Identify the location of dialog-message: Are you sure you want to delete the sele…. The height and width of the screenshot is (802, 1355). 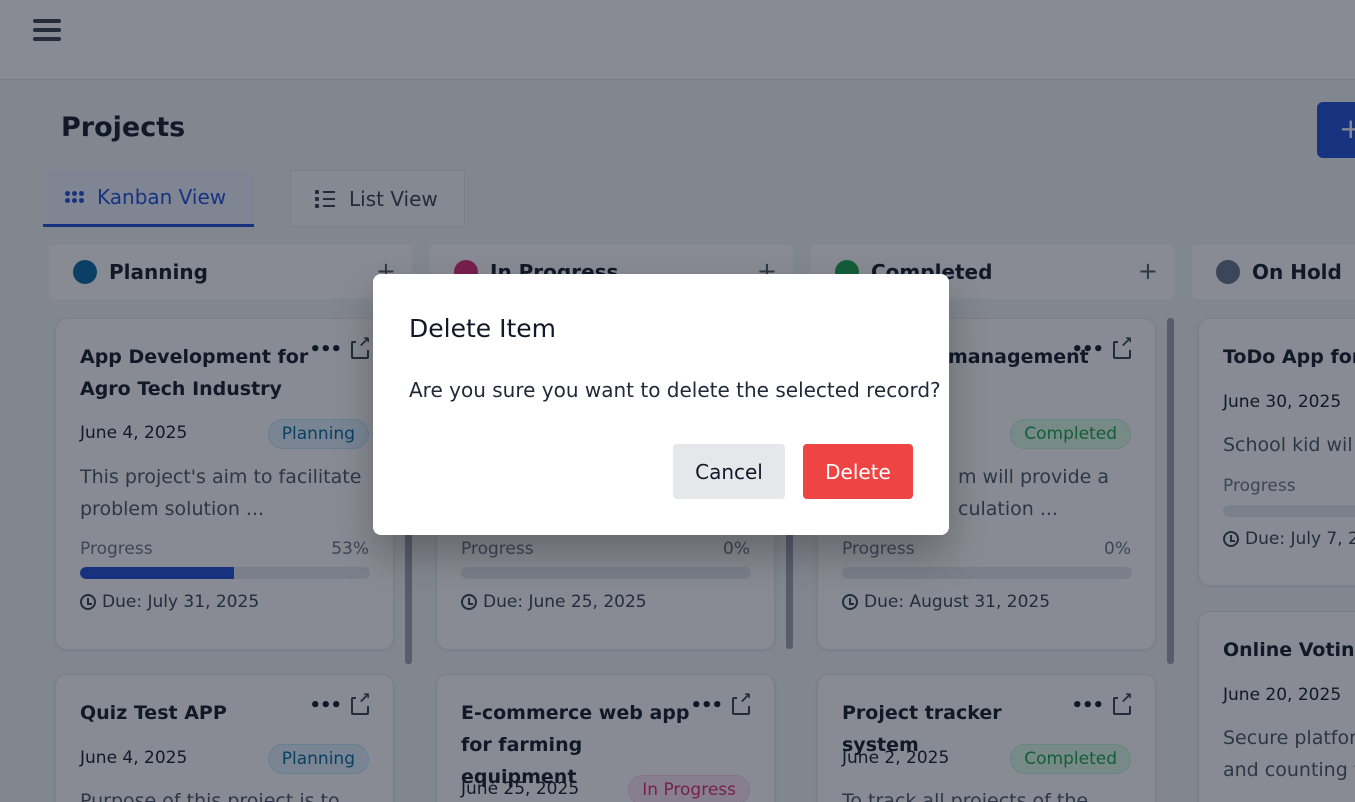
(675, 390).